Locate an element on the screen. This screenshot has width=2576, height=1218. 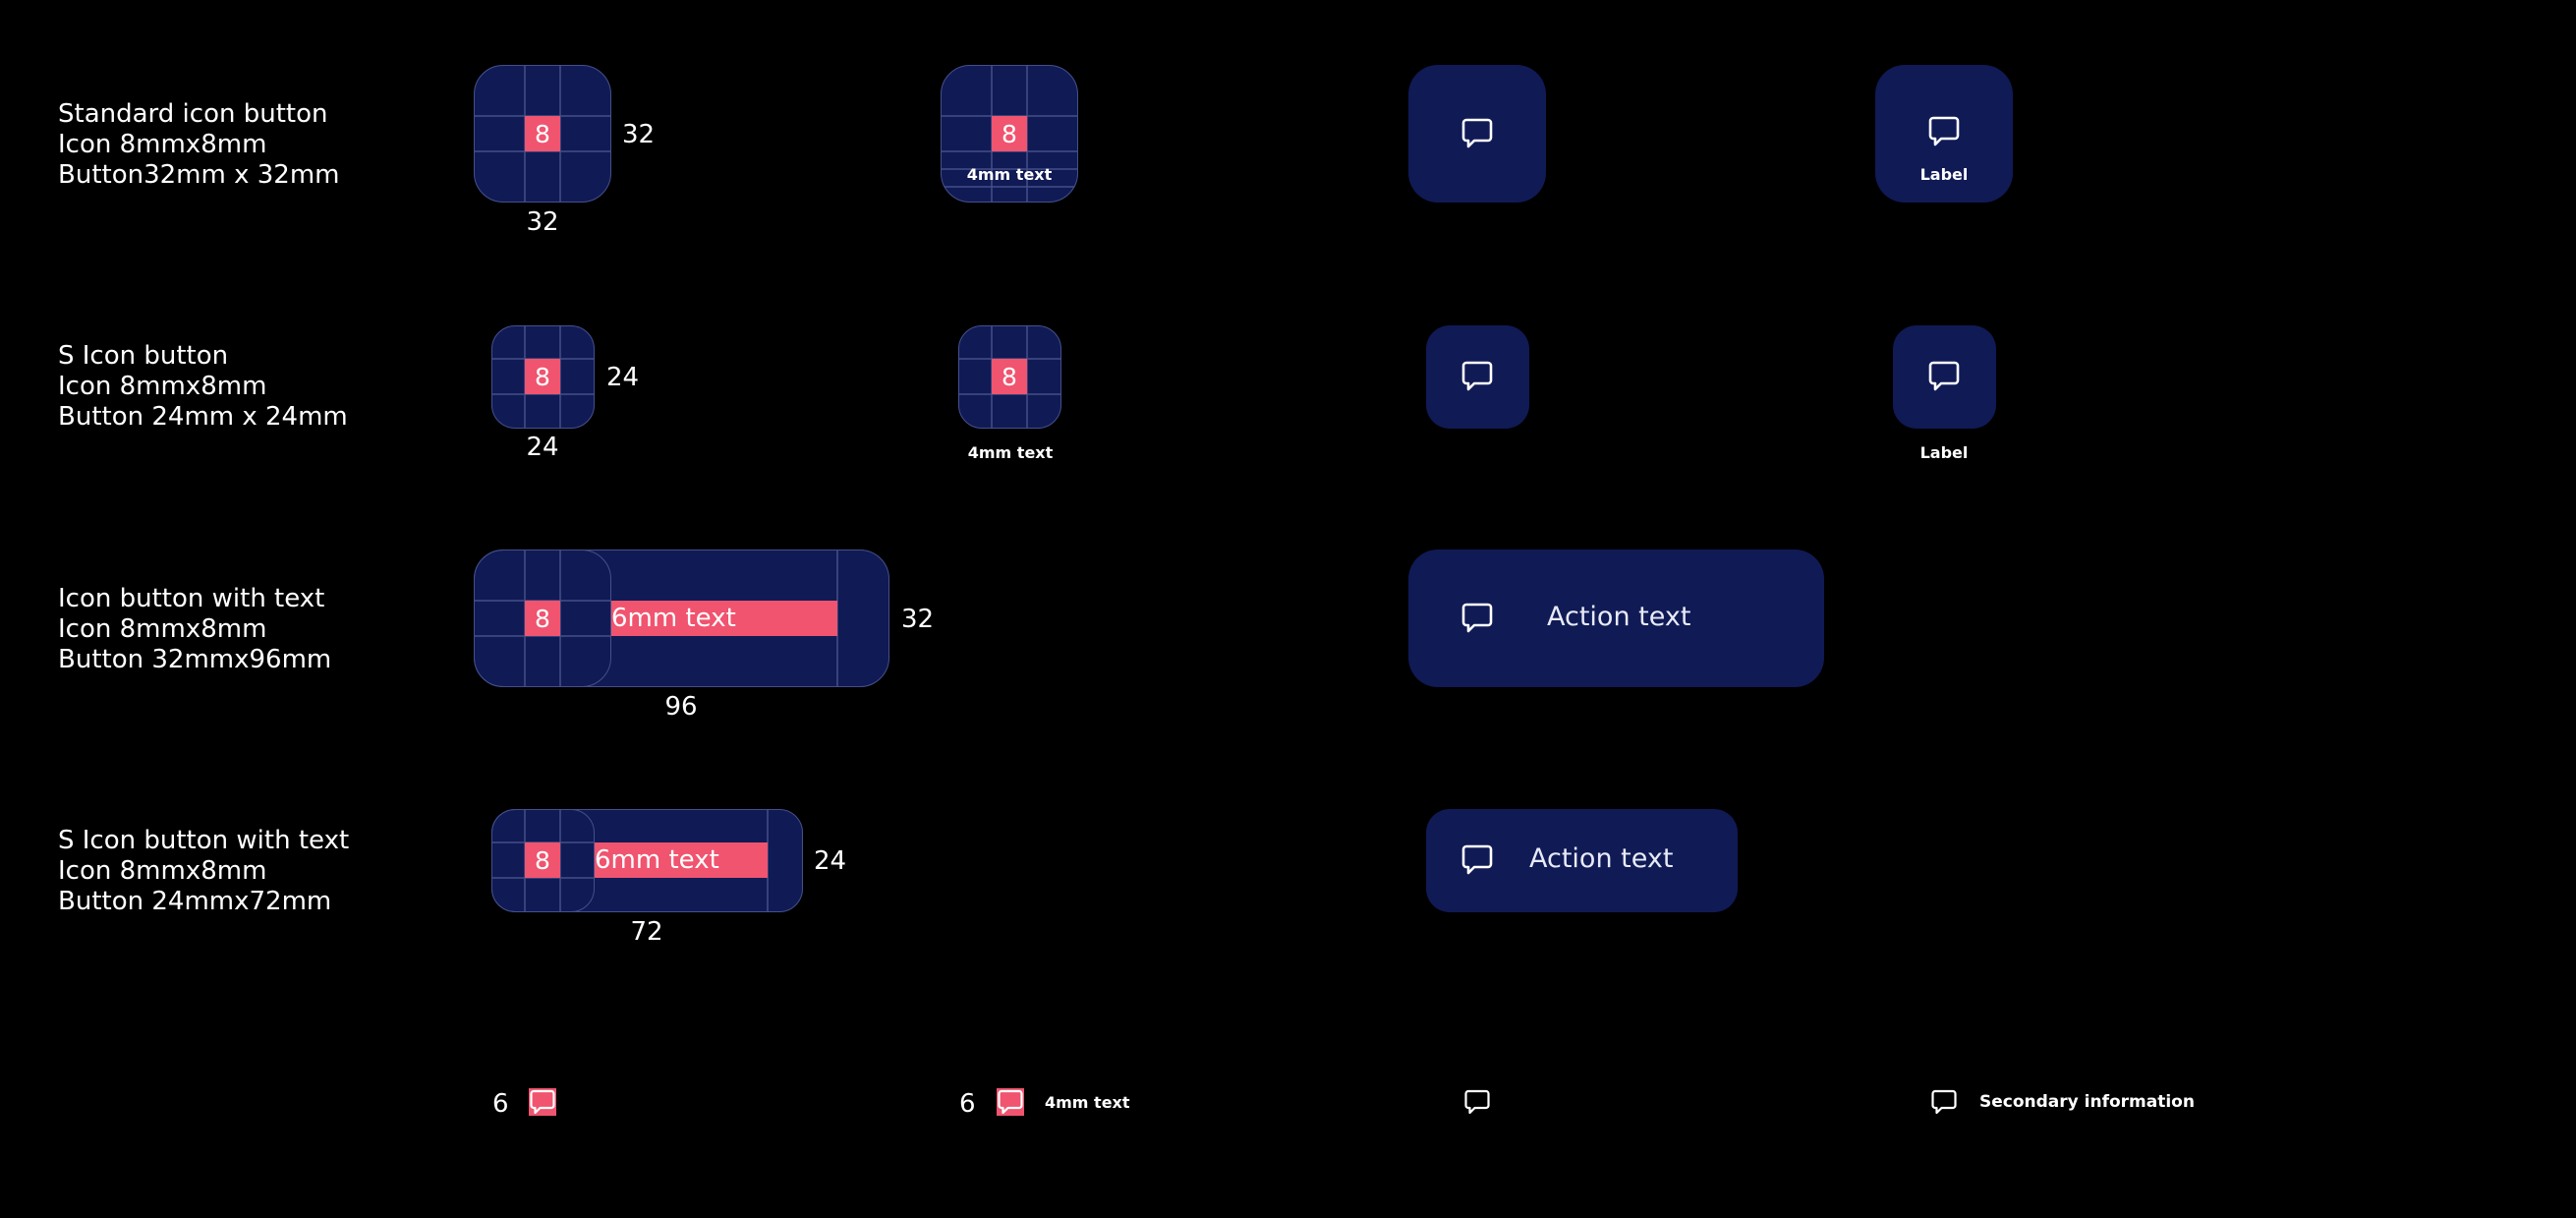
desc-line: Button 24mmx72mm is located at coordinates (195, 901).